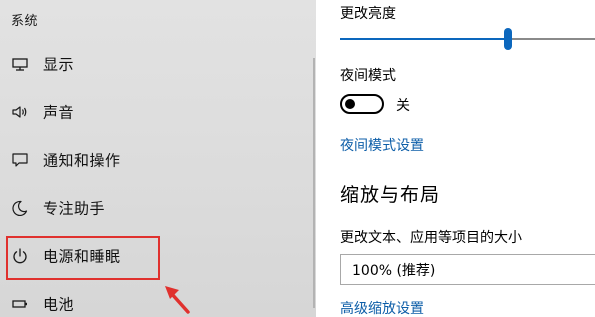 This screenshot has height=317, width=595. What do you see at coordinates (82, 256) in the screenshot?
I see `sidebar-item-label: 电源和睡眠` at bounding box center [82, 256].